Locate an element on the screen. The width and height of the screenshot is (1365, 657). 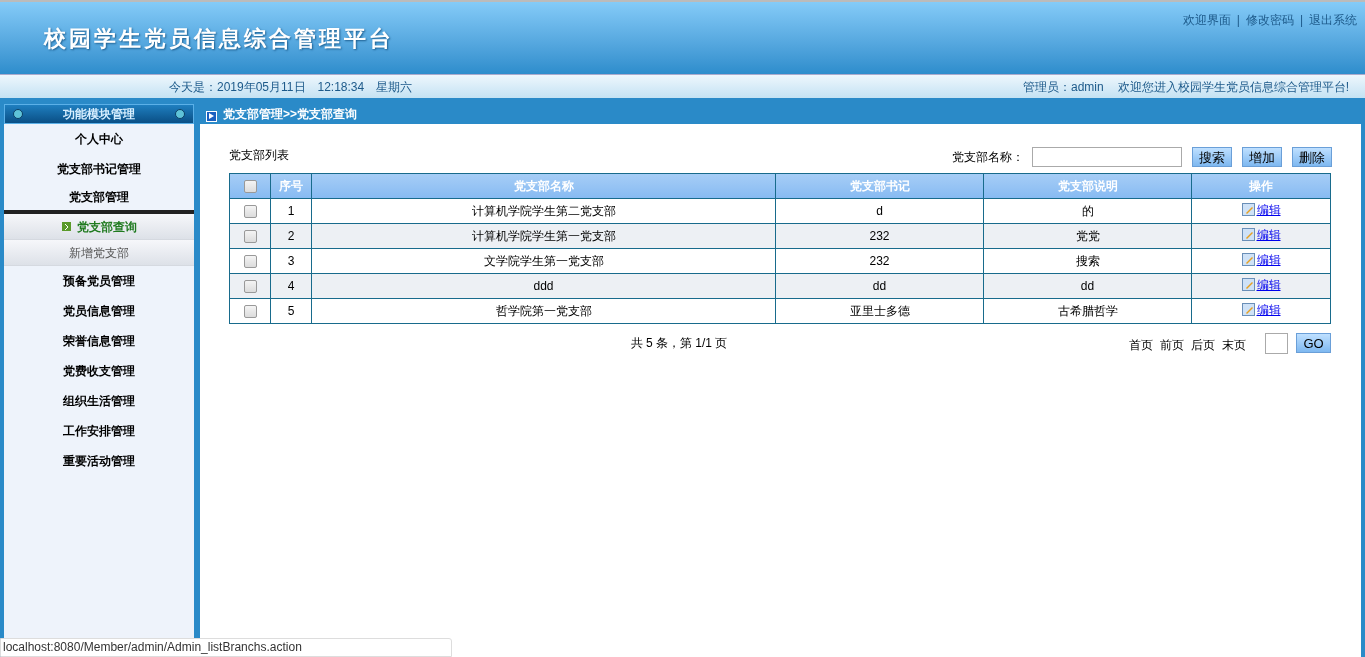
action-button: 搜索 is located at coordinates (1212, 157).